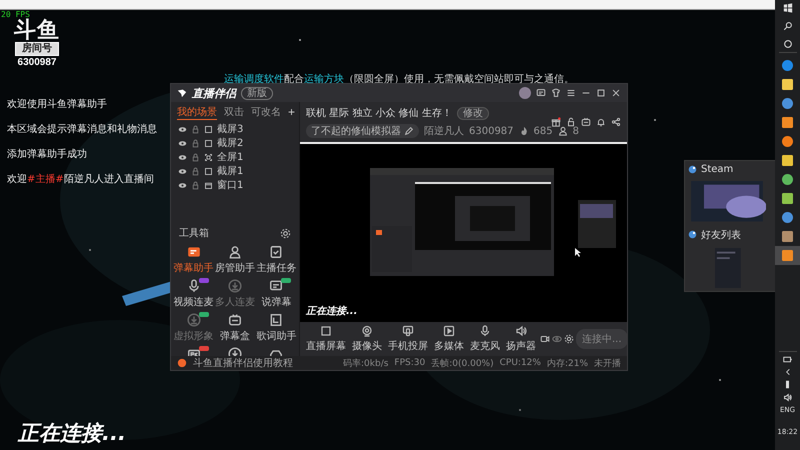  Describe the element at coordinates (607, 364) in the screenshot. I see `status-stat: 未开播` at that location.